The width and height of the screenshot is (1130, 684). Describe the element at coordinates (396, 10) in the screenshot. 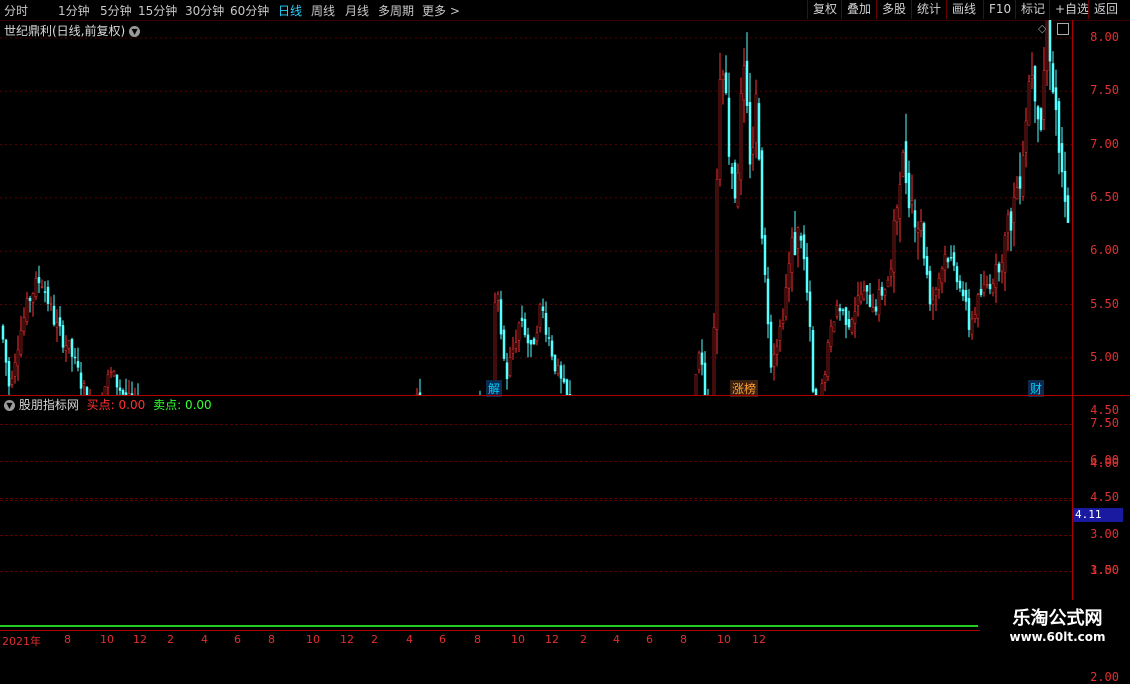

I see `period-tab-multi: 多周期` at that location.